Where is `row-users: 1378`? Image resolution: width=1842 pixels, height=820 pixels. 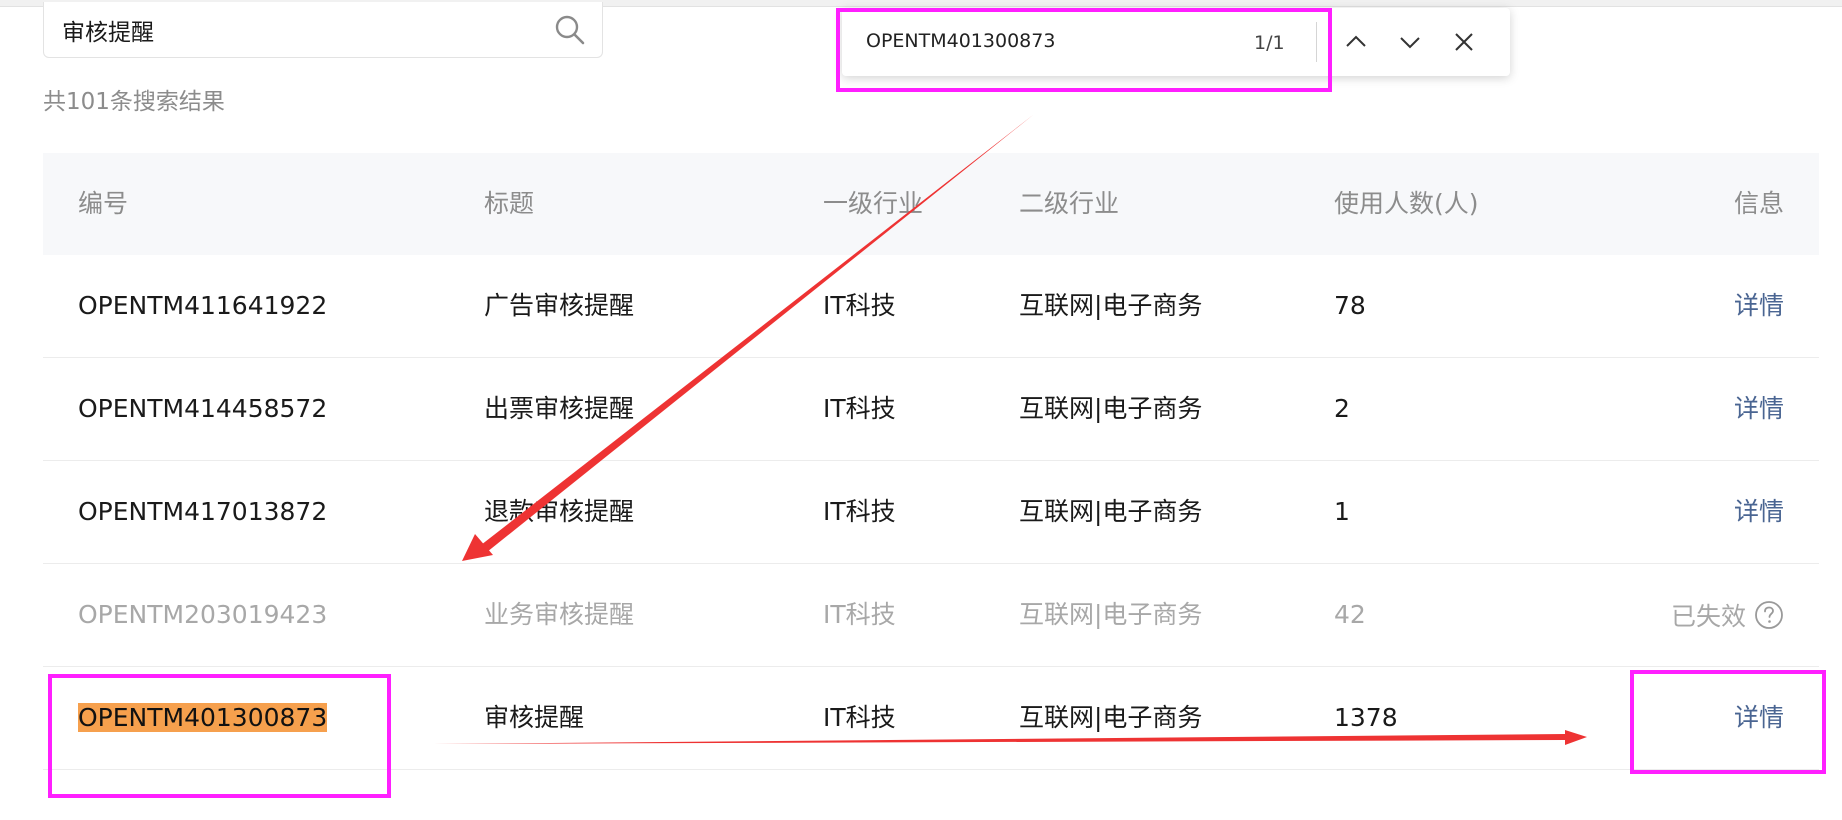
row-users: 1378 is located at coordinates (1366, 717).